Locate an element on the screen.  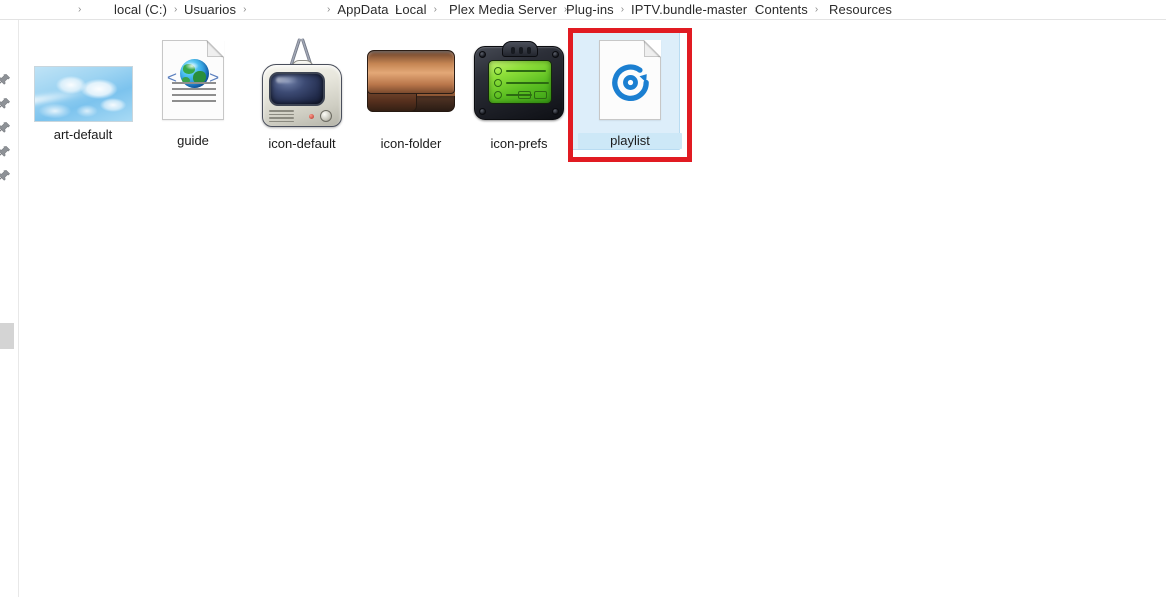
file-item-icon-prefs: icon-prefs is located at coordinates (519, 91).